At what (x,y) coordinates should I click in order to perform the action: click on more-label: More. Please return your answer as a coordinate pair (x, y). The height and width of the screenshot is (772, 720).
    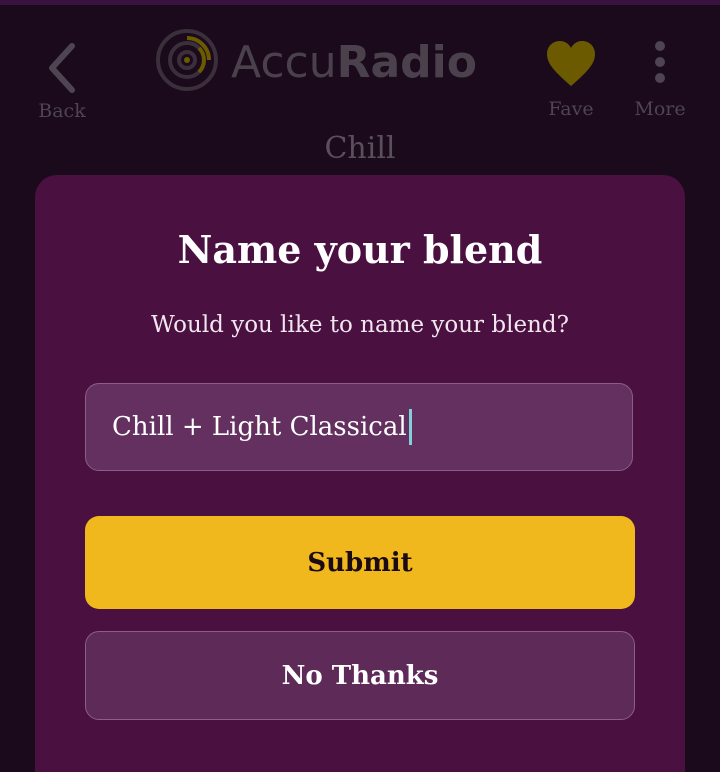
    Looking at the image, I should click on (660, 109).